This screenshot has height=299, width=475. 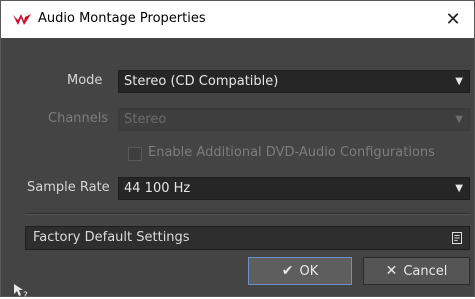 I want to click on mode-value: Stereo (CD Compatible), so click(x=201, y=81).